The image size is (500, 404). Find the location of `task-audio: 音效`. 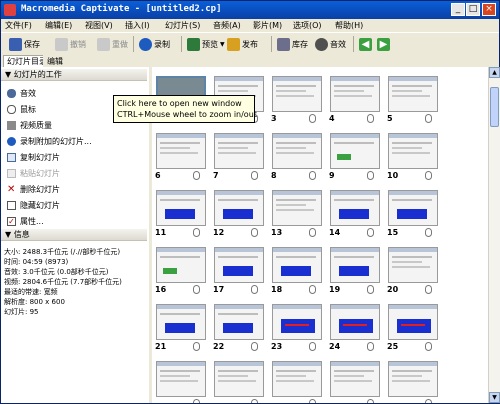

task-audio: 音效 is located at coordinates (21, 93).